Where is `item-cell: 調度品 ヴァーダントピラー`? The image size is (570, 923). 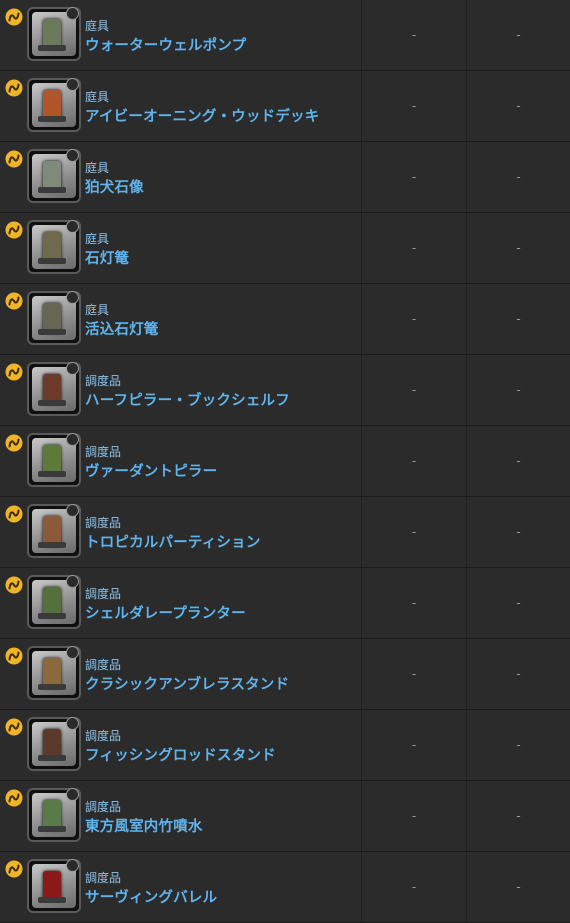 item-cell: 調度品 ヴァーダントピラー is located at coordinates (181, 461).